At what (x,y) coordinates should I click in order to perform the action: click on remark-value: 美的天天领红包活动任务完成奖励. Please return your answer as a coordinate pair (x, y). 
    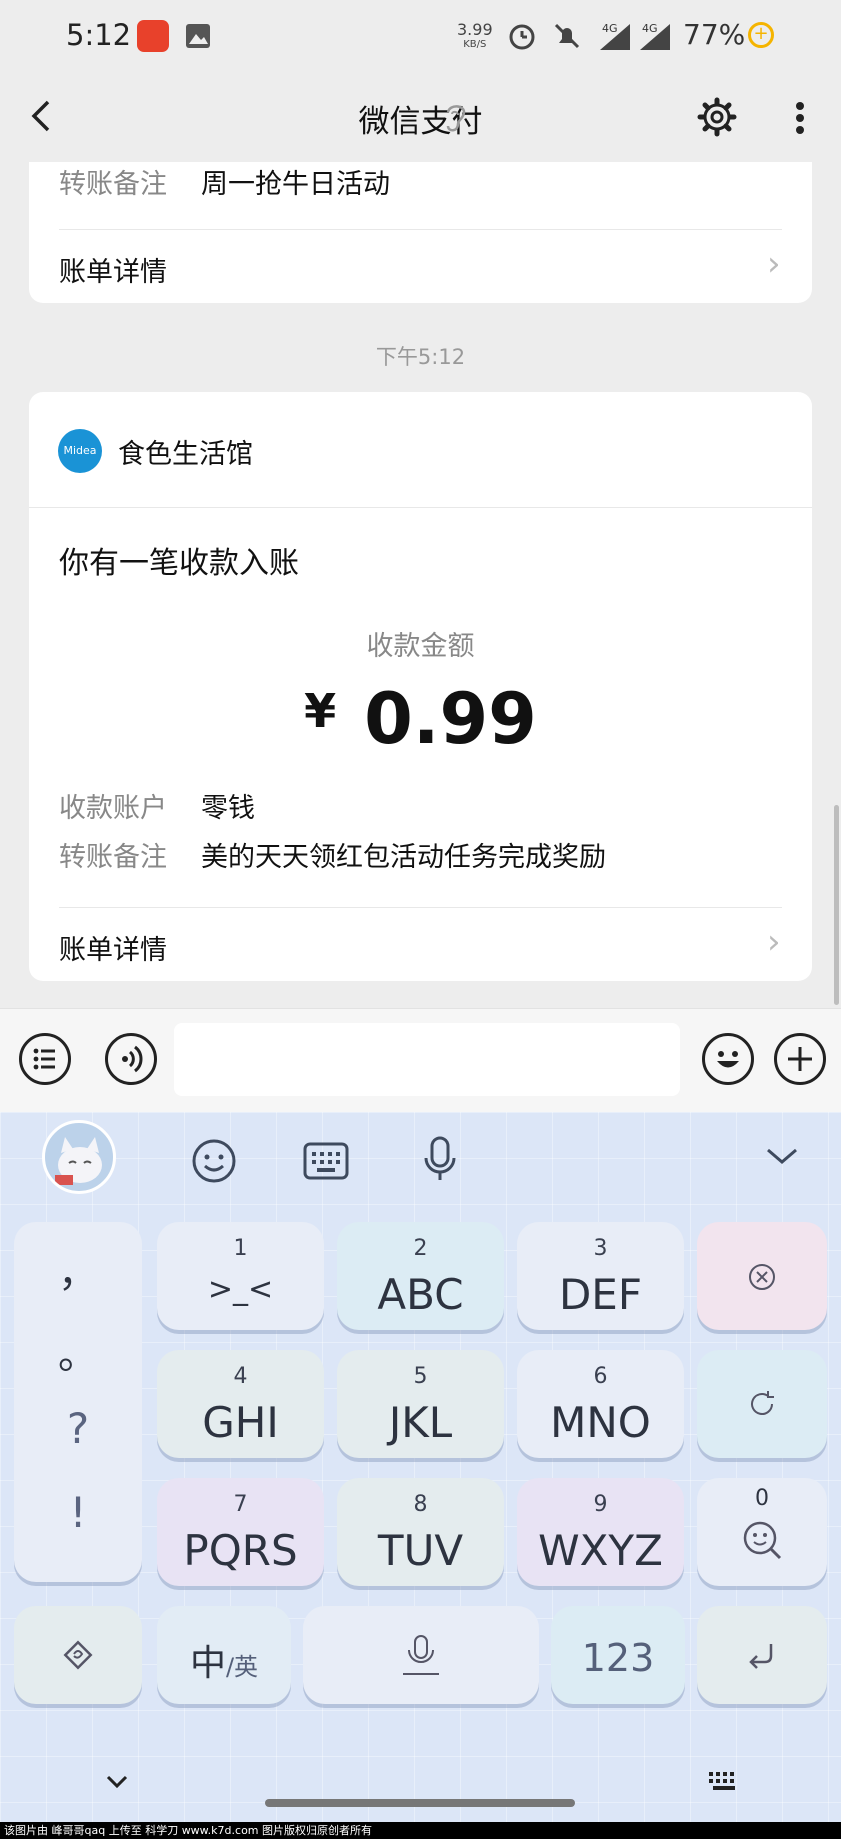
    Looking at the image, I should click on (403, 857).